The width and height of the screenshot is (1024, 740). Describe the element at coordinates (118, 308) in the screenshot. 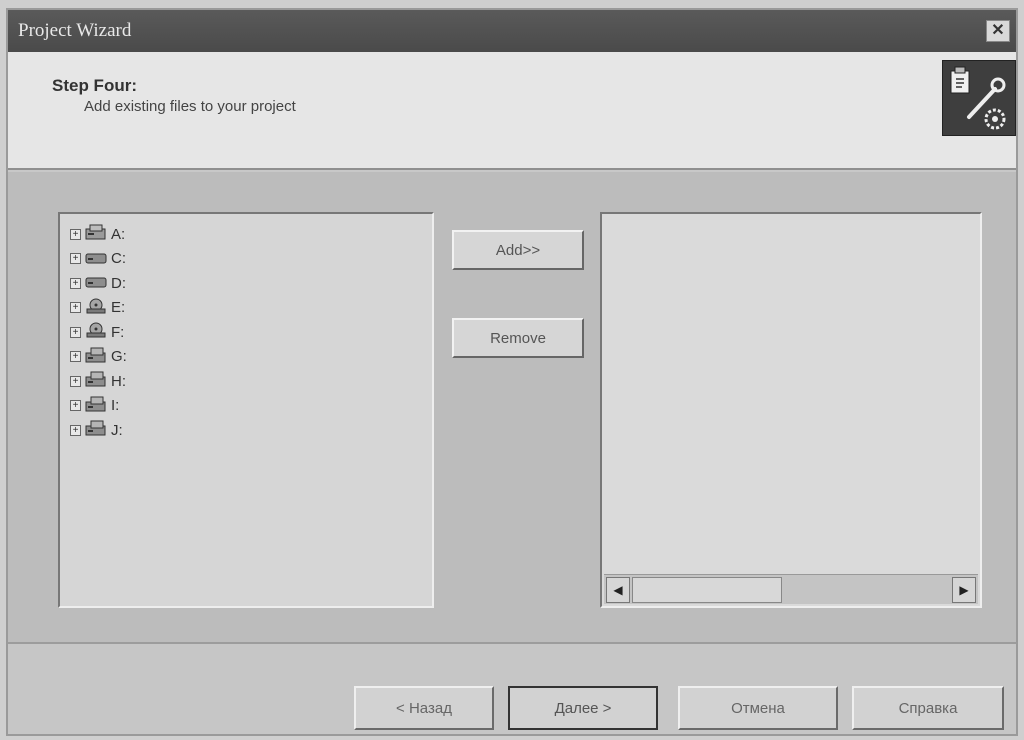

I see `tree-item-label: E:` at that location.